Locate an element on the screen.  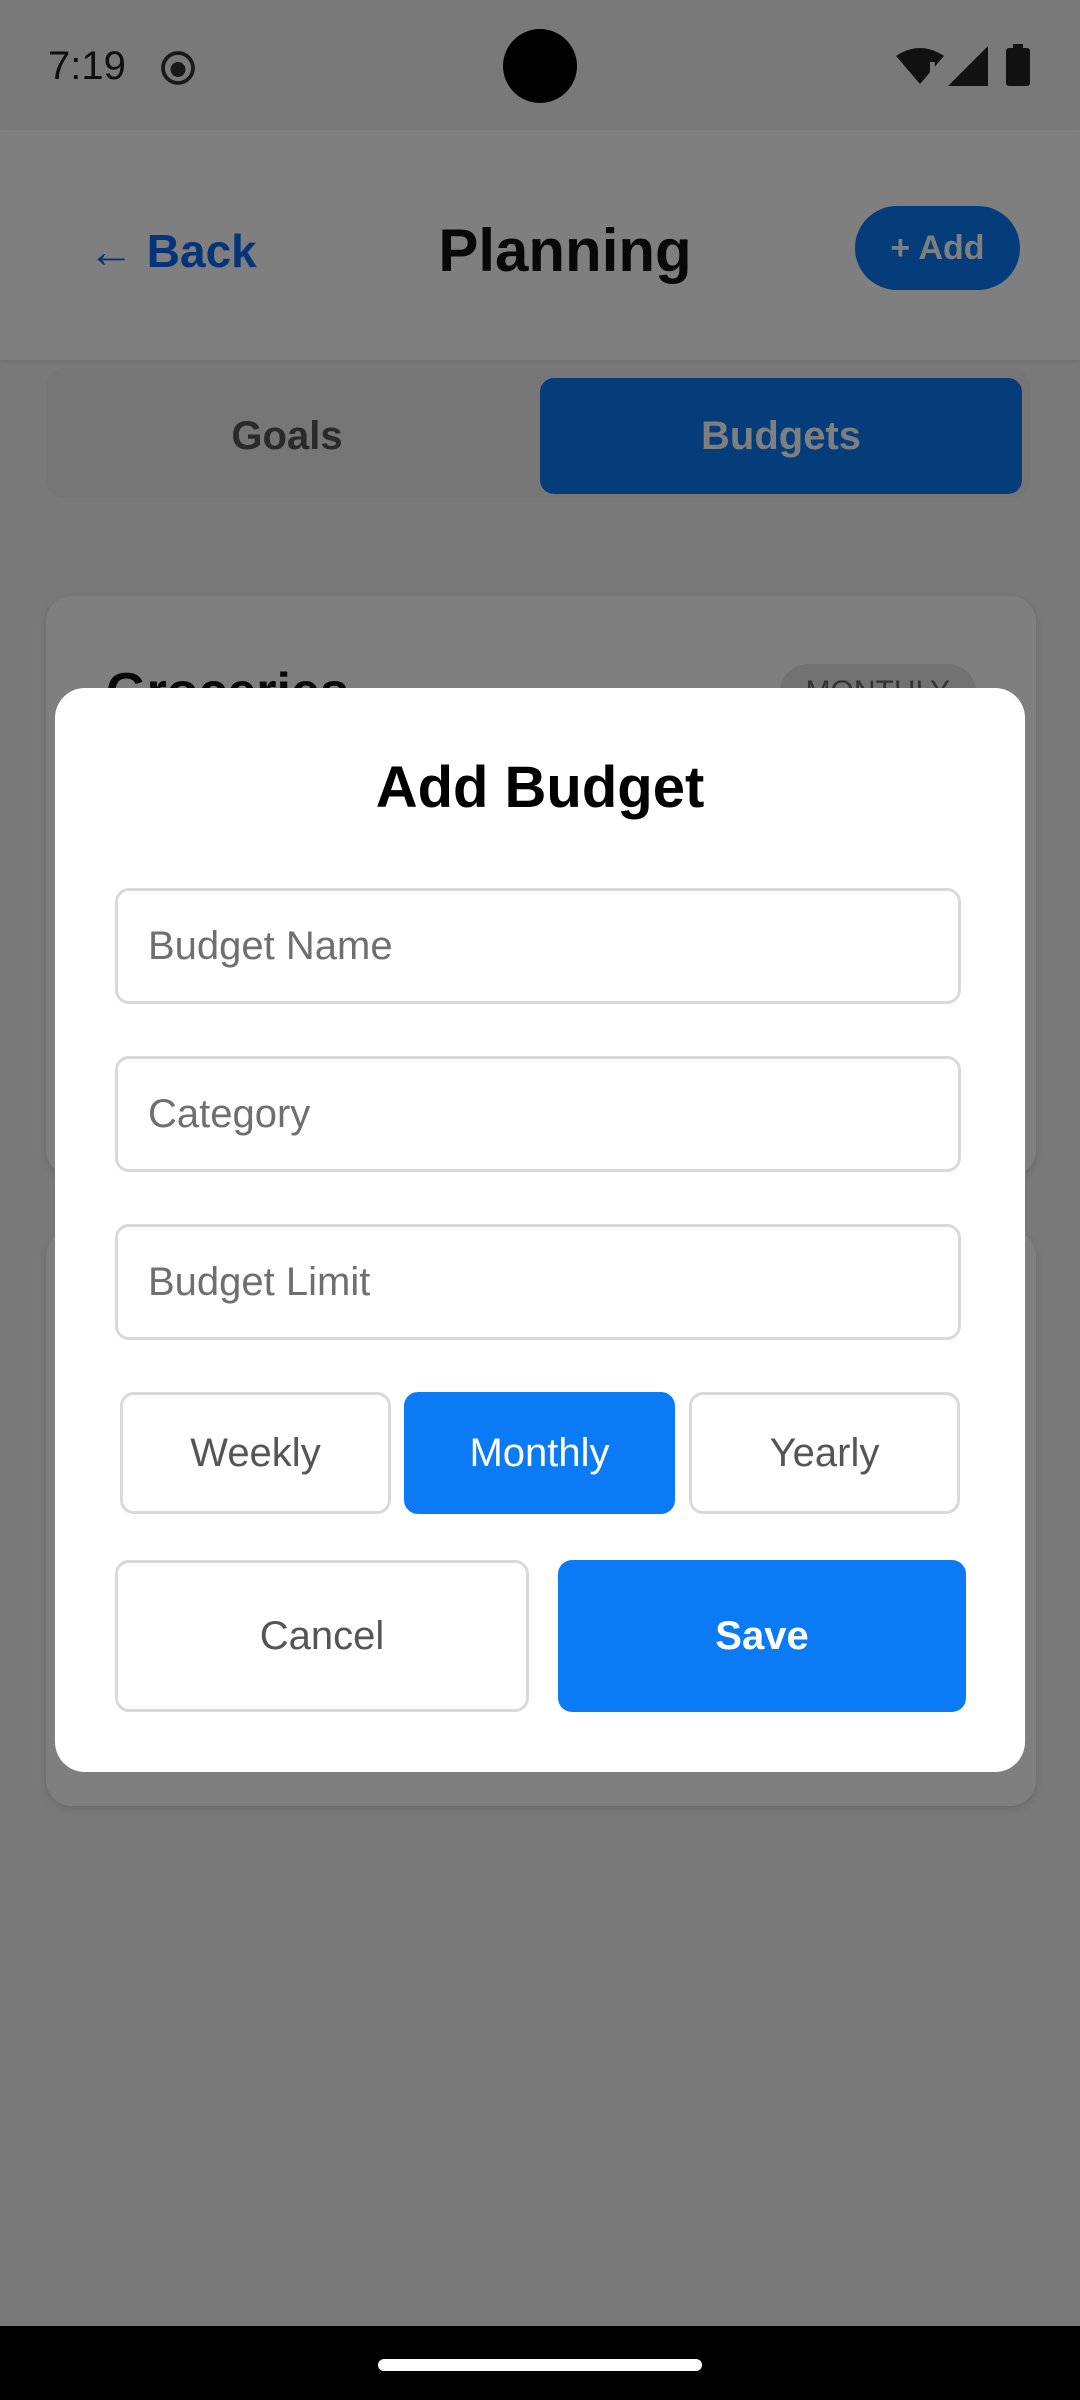
category-input is located at coordinates (538, 1114).